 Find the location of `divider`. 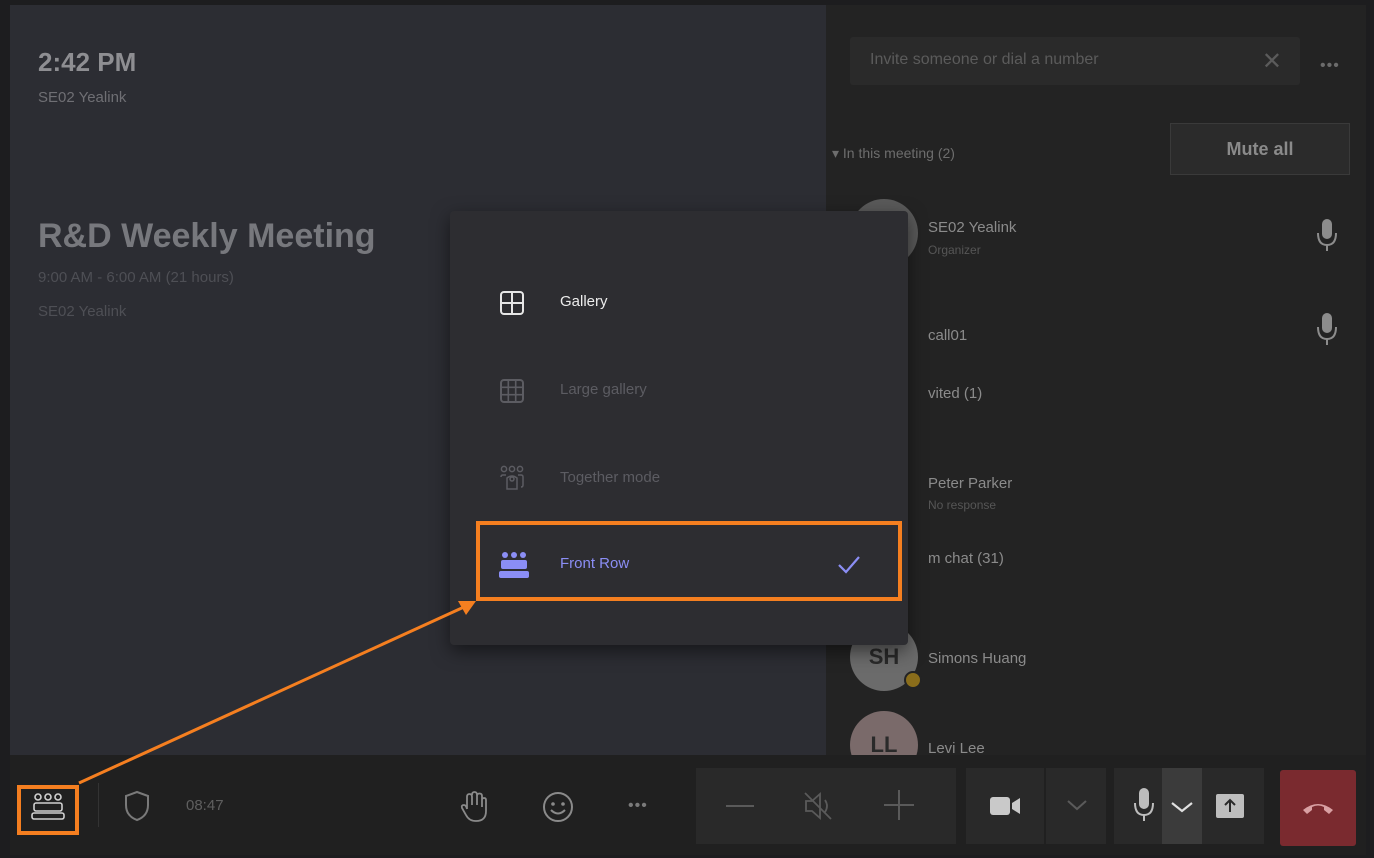

divider is located at coordinates (98, 805).